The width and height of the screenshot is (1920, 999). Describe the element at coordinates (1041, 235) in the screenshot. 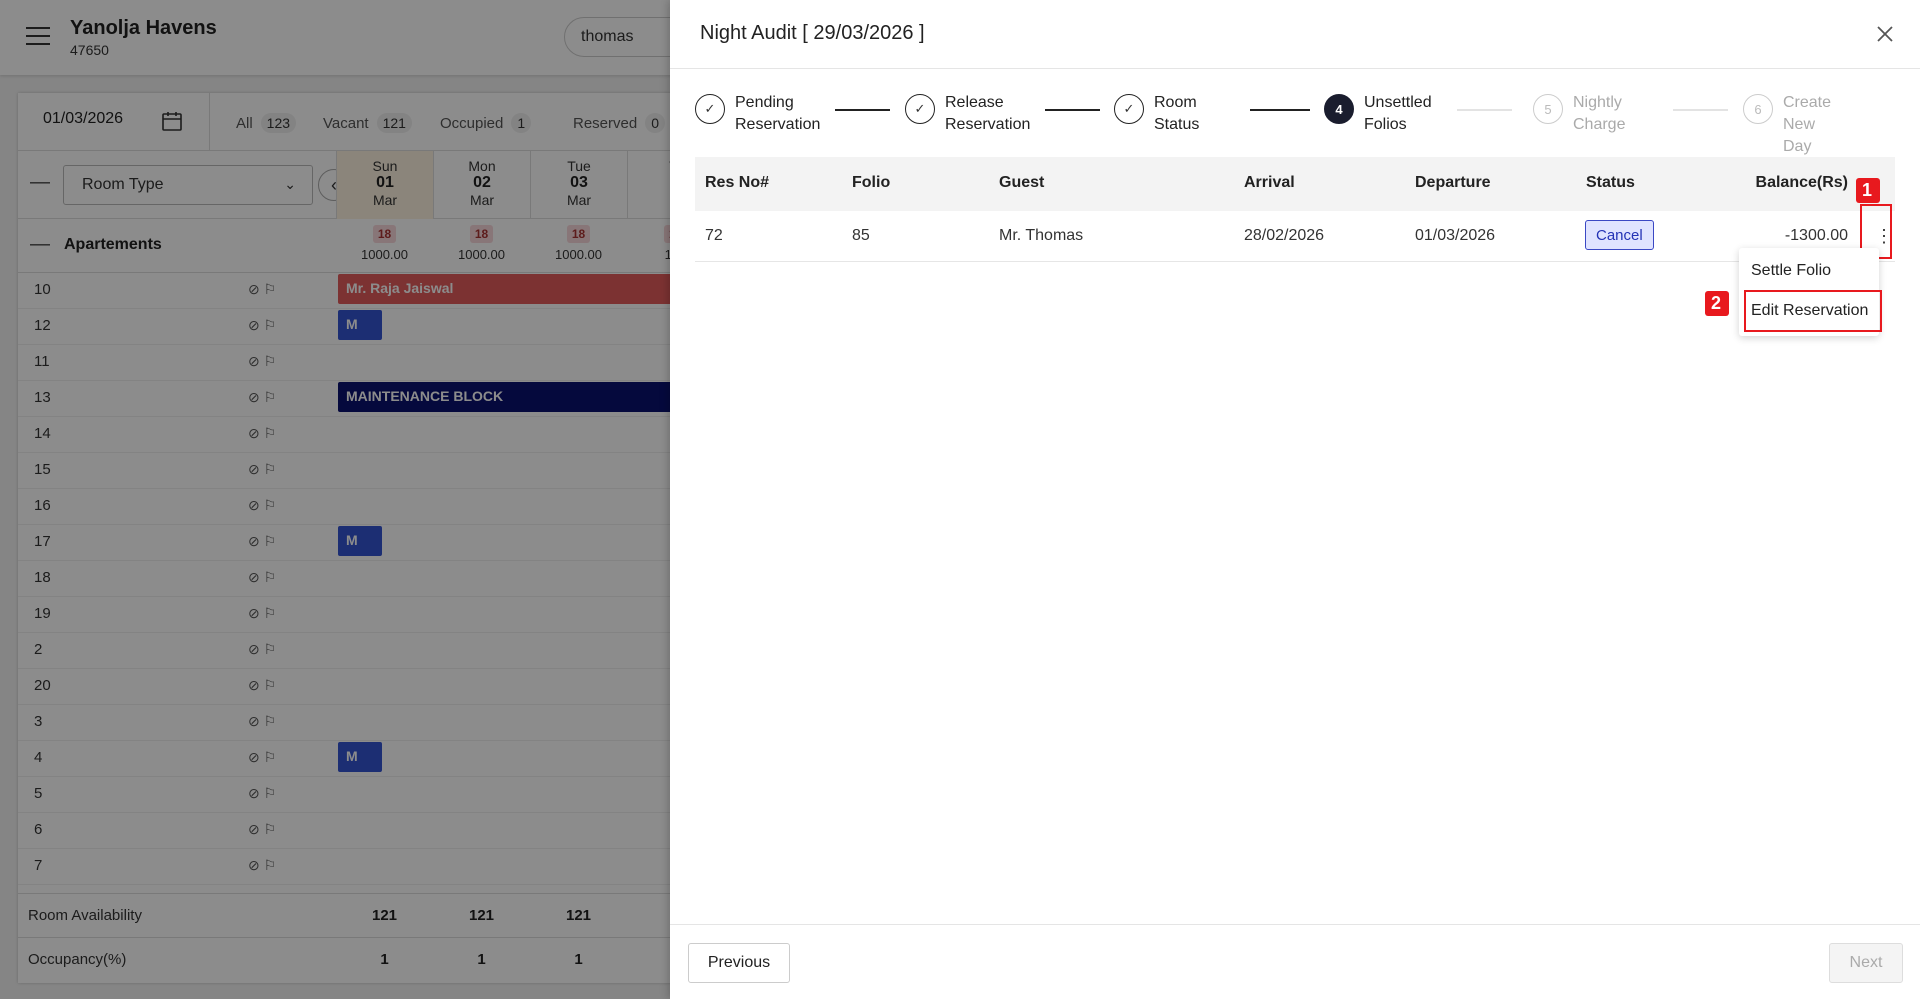

I see `guest-cell: Mr. Thomas` at that location.